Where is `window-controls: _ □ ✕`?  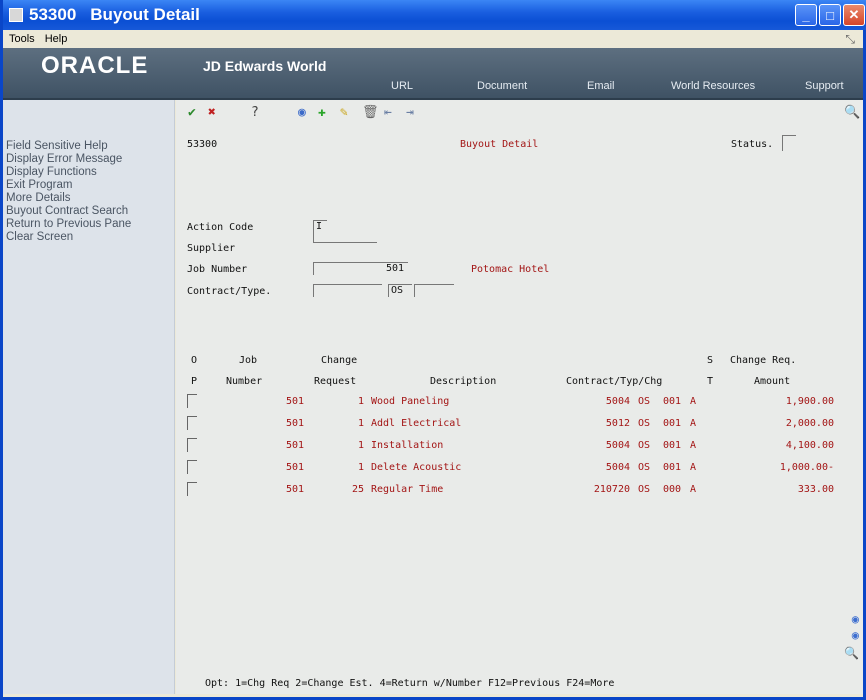 window-controls: _ □ ✕ is located at coordinates (830, 15).